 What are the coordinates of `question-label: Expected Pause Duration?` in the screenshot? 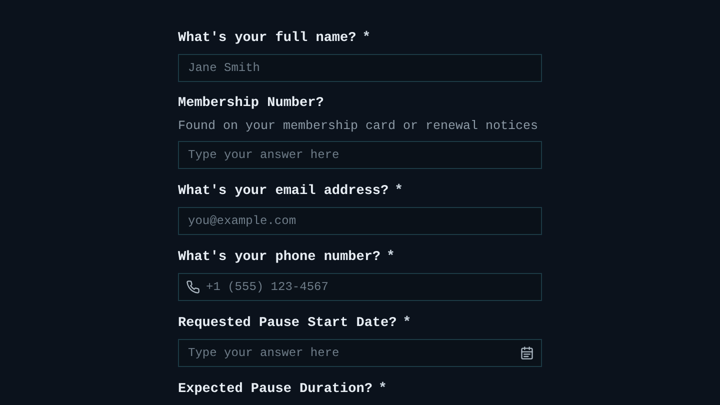 It's located at (275, 389).